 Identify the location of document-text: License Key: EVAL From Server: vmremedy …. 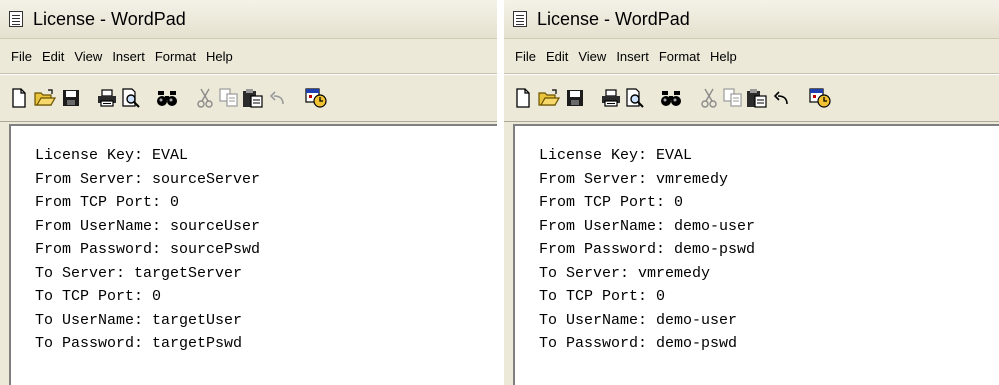
(647, 250).